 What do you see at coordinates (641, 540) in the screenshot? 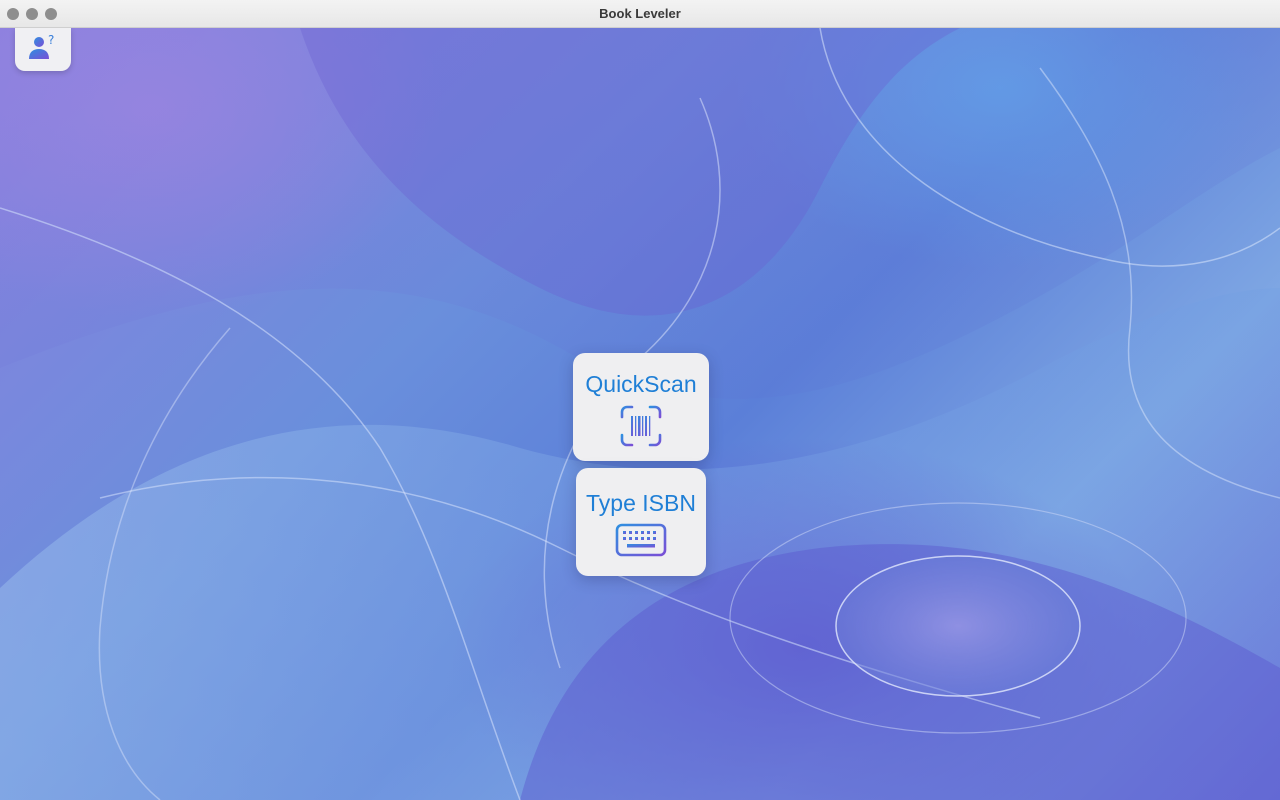
I see `keyboard-icon` at bounding box center [641, 540].